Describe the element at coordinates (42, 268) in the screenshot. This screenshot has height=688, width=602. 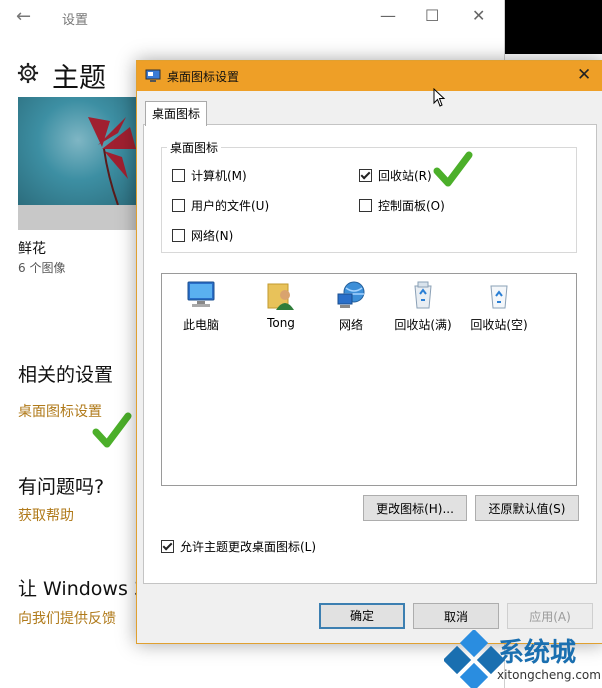
I see `theme-image-count: 6 个图像` at that location.